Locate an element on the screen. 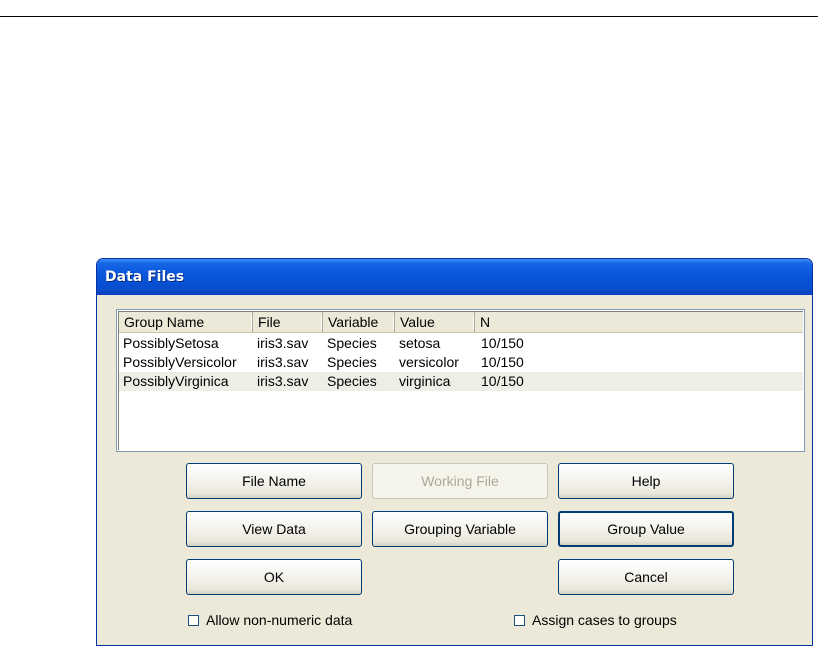 The width and height of the screenshot is (818, 650). cell-group-name: PossiblyVersicolor is located at coordinates (180, 362).